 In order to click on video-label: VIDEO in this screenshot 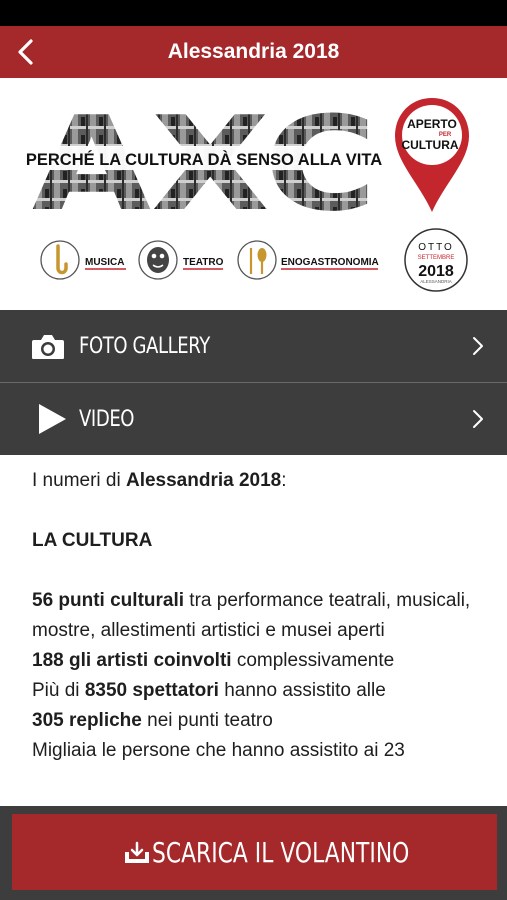, I will do `click(107, 419)`.